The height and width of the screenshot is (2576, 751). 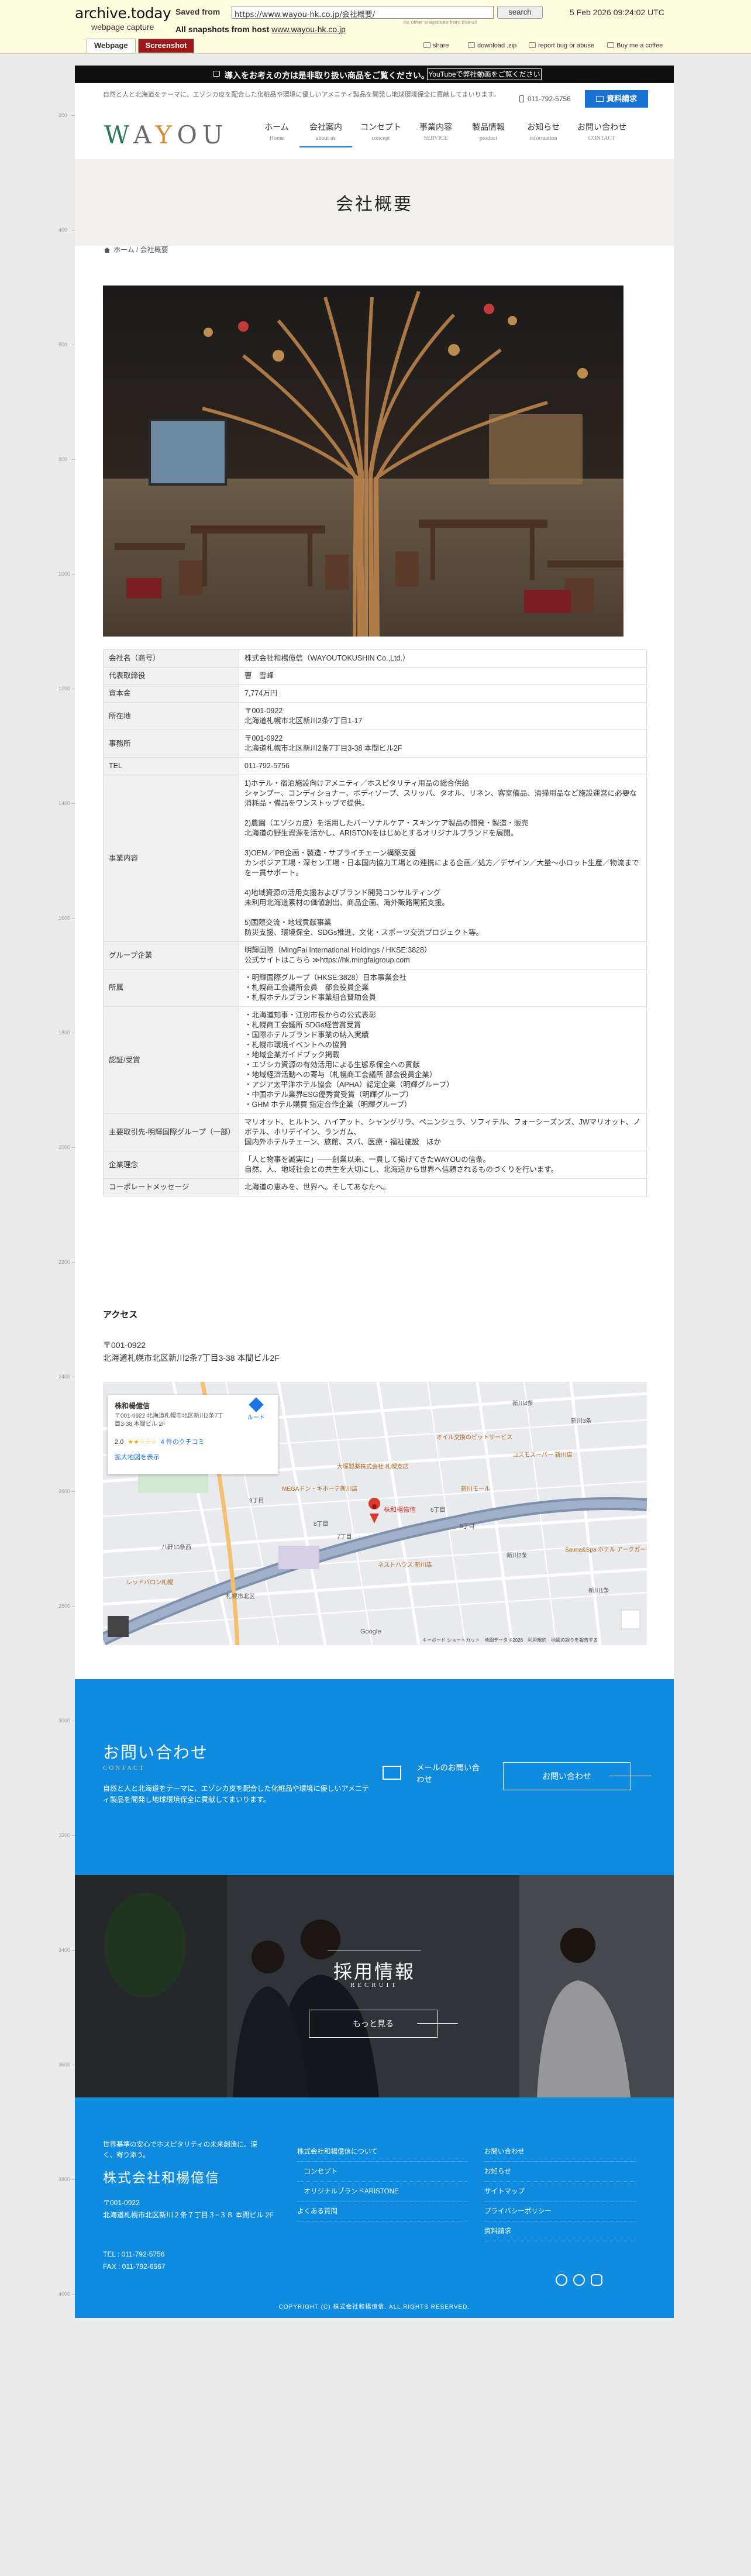 What do you see at coordinates (560, 2152) in the screenshot?
I see `footer-link: お問い合わせ` at bounding box center [560, 2152].